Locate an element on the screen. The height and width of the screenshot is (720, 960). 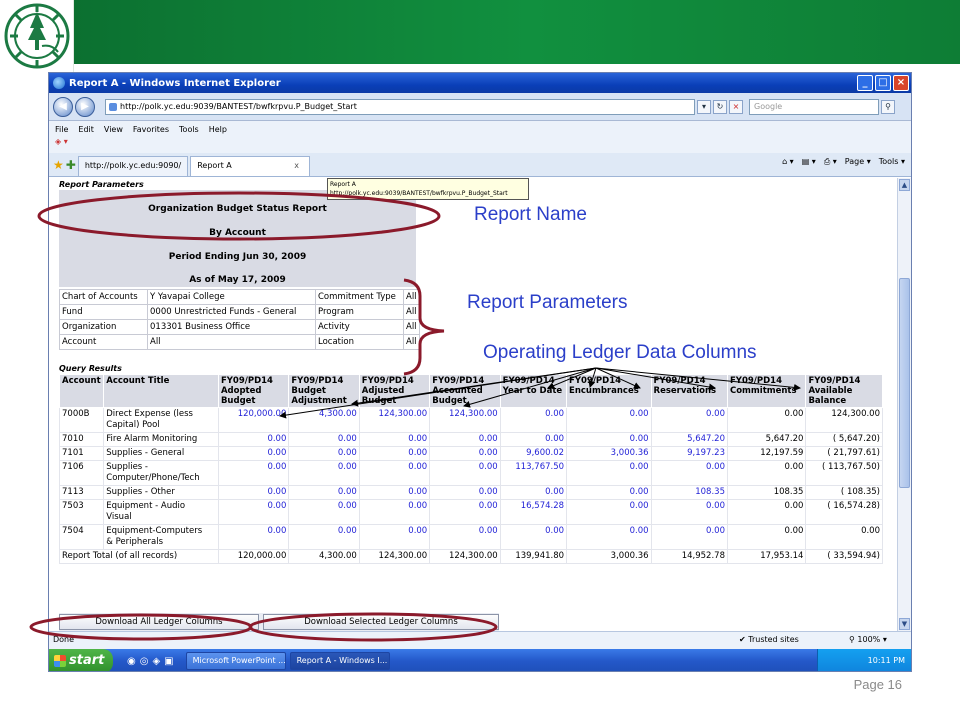
menu-edit: Edit is located at coordinates (86, 129).